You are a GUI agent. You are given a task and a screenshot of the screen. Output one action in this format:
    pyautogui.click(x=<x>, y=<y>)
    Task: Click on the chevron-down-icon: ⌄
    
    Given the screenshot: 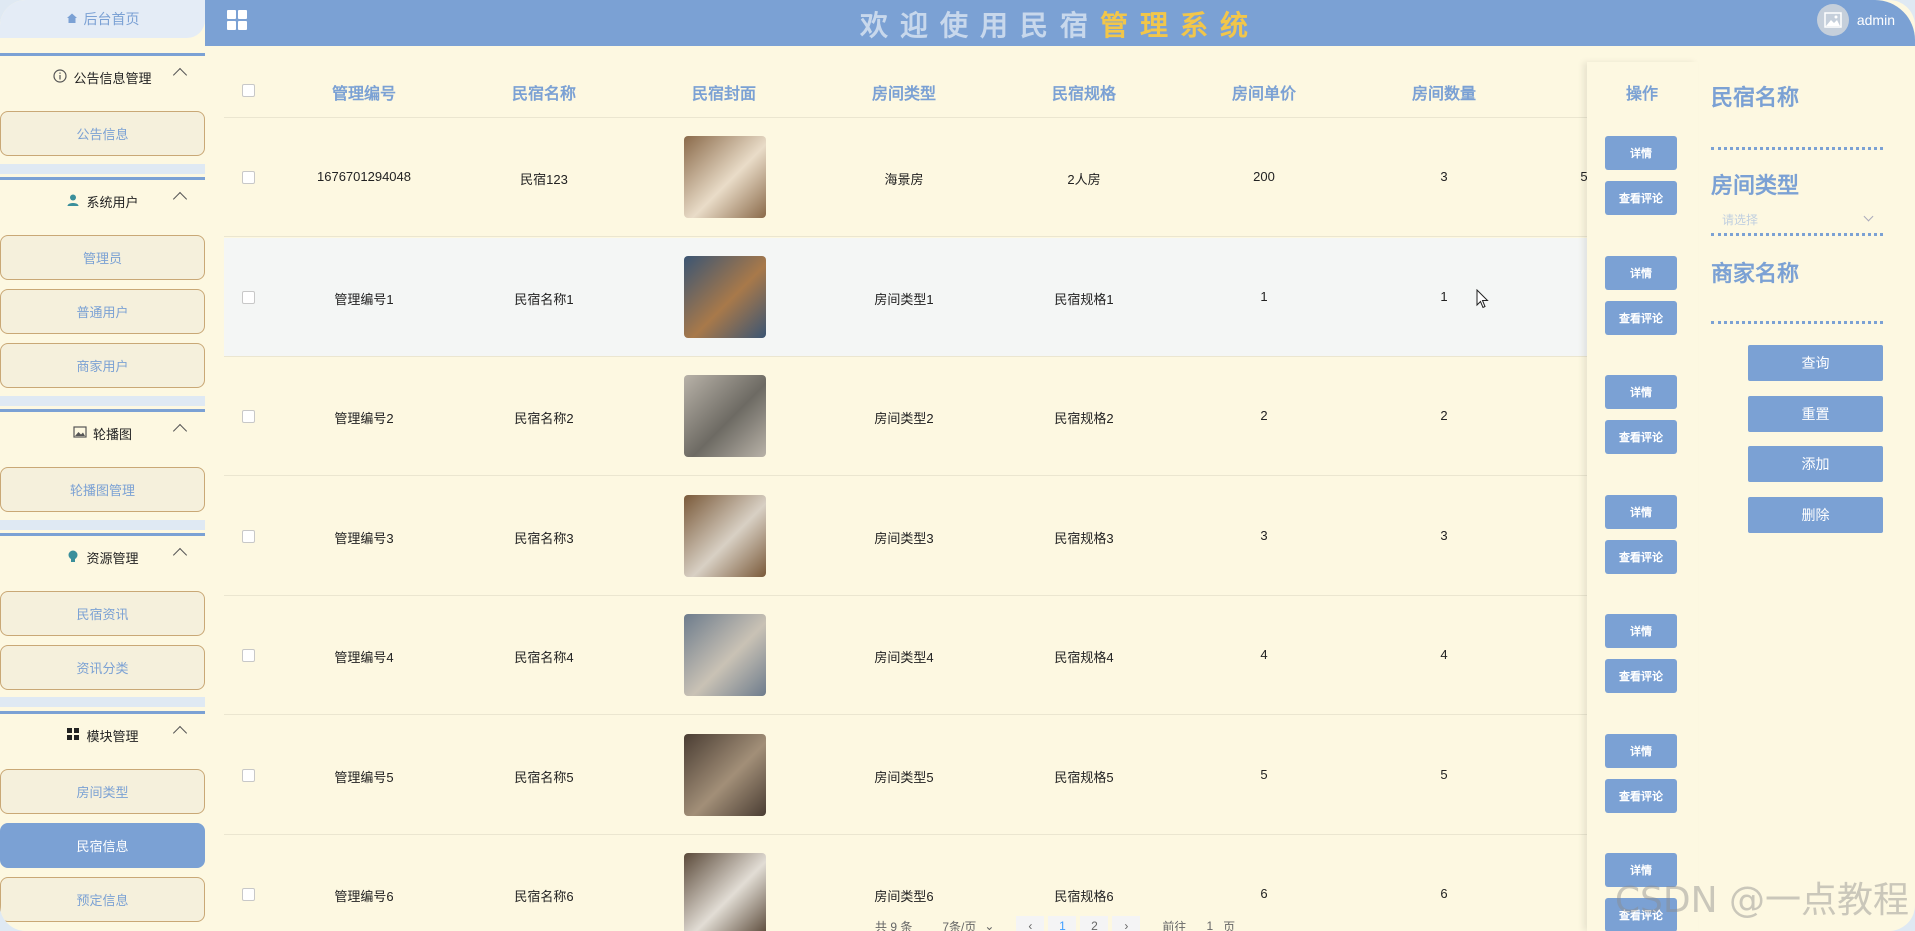 What is the action you would take?
    pyautogui.click(x=989, y=925)
    